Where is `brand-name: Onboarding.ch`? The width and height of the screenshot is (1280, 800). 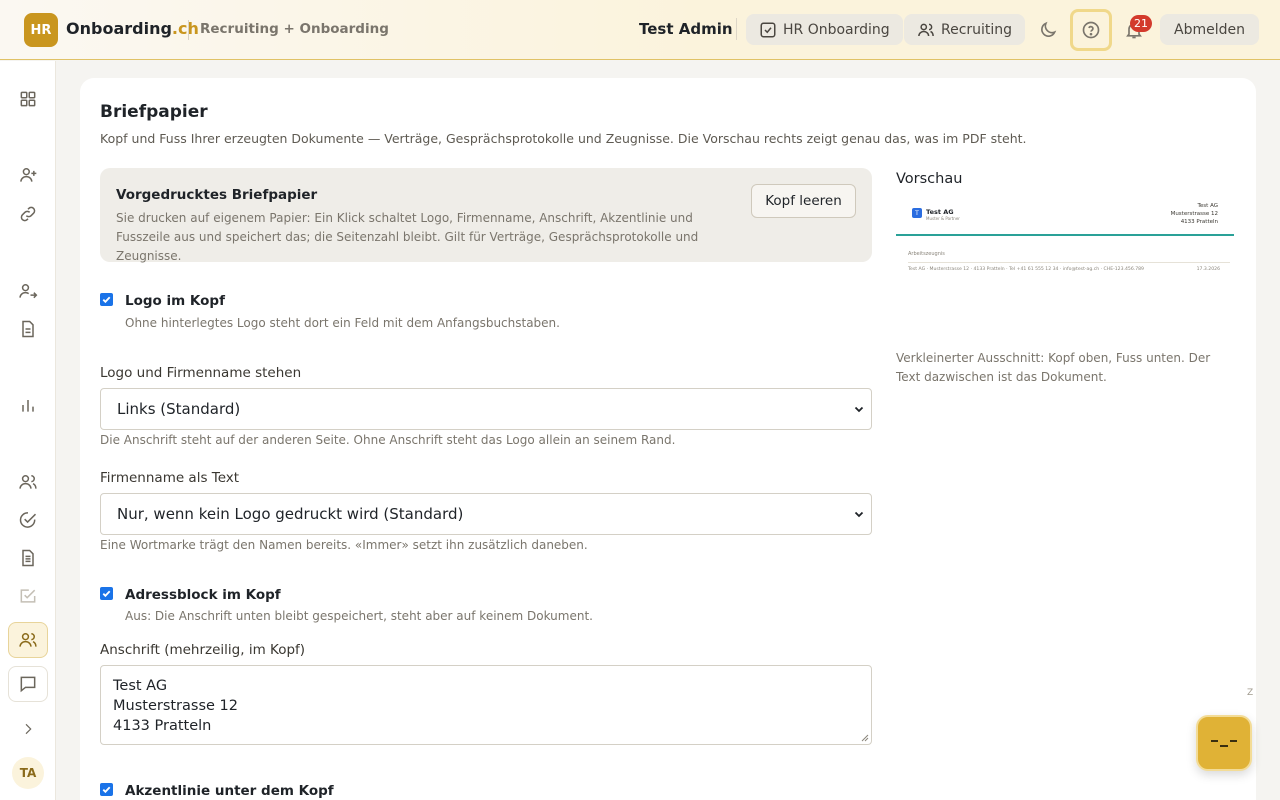
brand-name: Onboarding.ch is located at coordinates (132, 28).